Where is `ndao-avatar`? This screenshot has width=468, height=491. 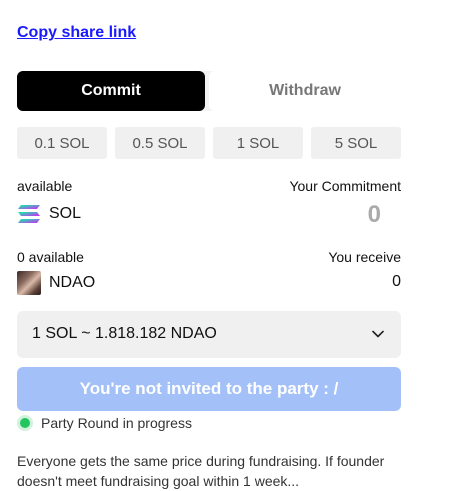 ndao-avatar is located at coordinates (29, 283).